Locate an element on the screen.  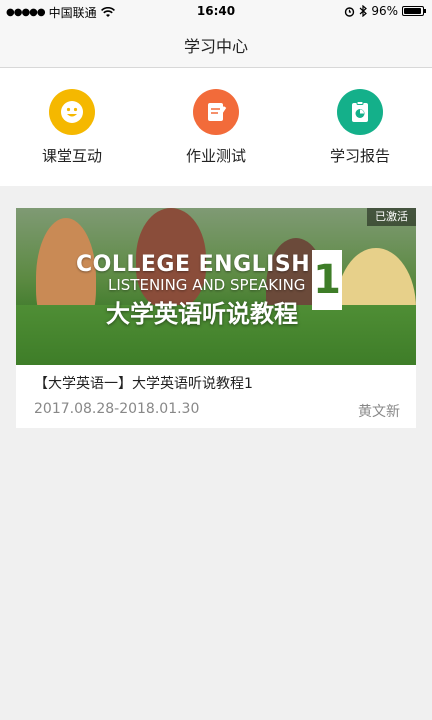
battery-icon is located at coordinates (414, 11).